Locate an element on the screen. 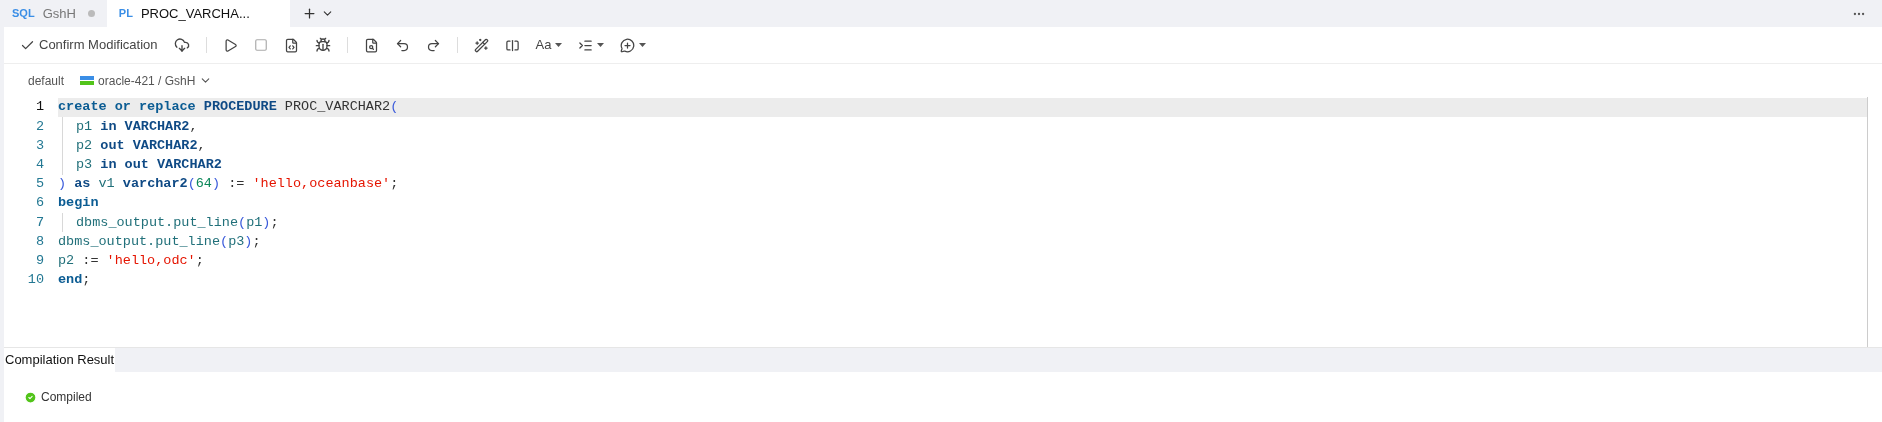 The width and height of the screenshot is (1882, 422). tab-title: GshH is located at coordinates (59, 13).